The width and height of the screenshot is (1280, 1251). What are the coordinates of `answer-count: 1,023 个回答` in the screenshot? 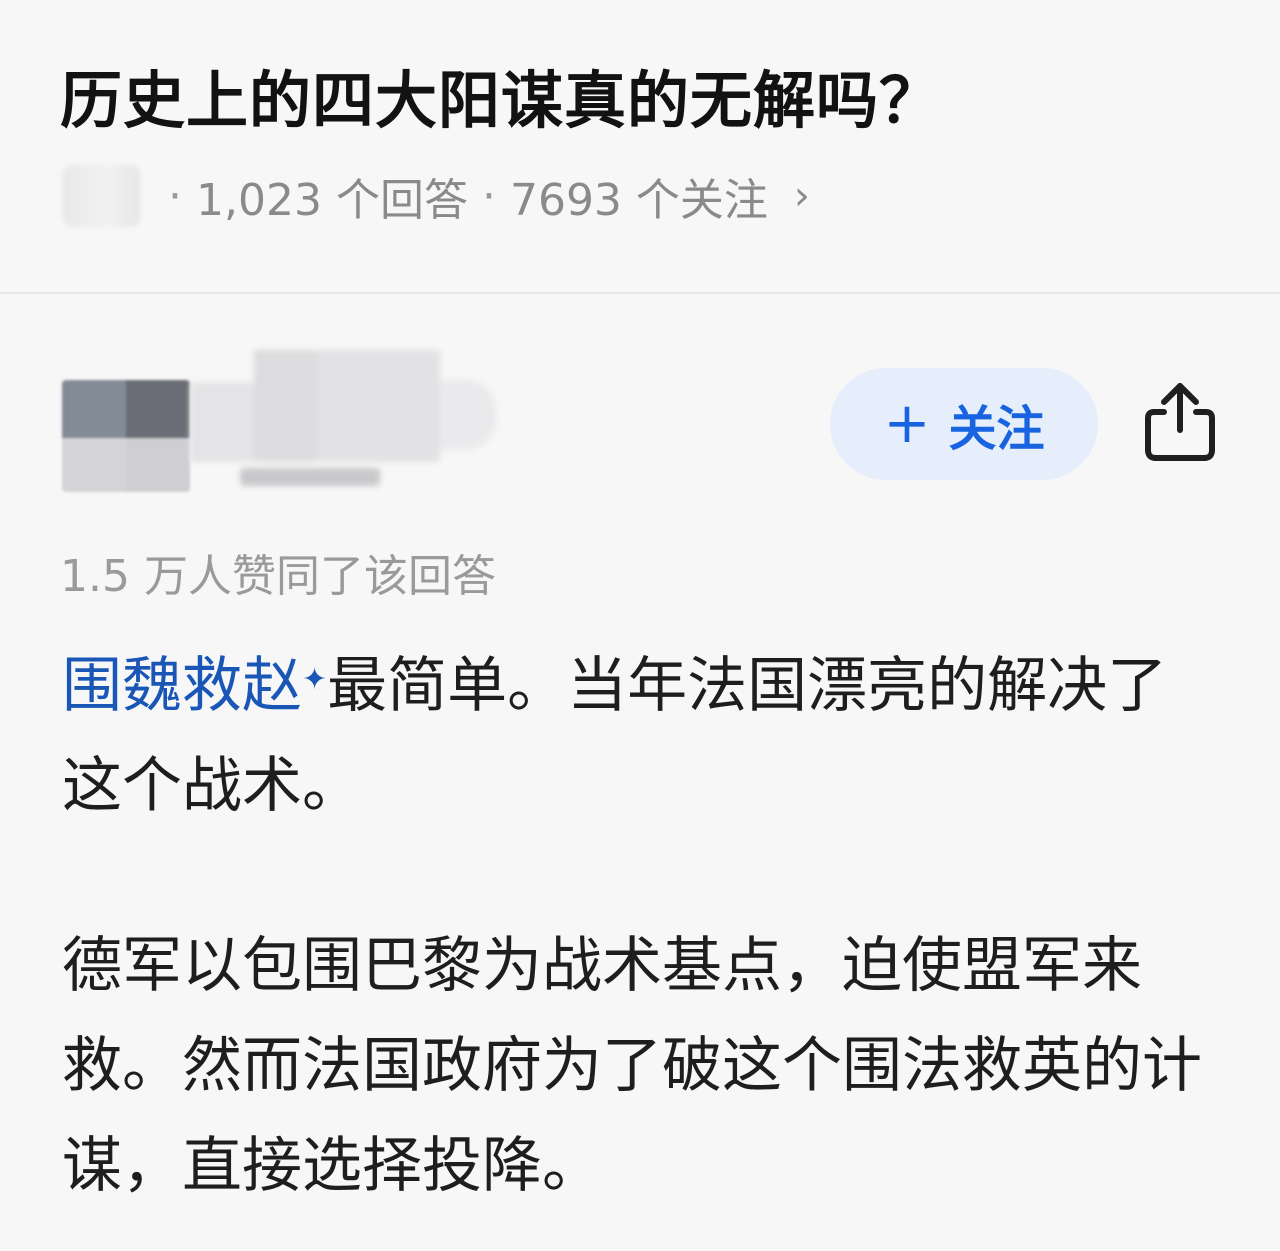 It's located at (332, 200).